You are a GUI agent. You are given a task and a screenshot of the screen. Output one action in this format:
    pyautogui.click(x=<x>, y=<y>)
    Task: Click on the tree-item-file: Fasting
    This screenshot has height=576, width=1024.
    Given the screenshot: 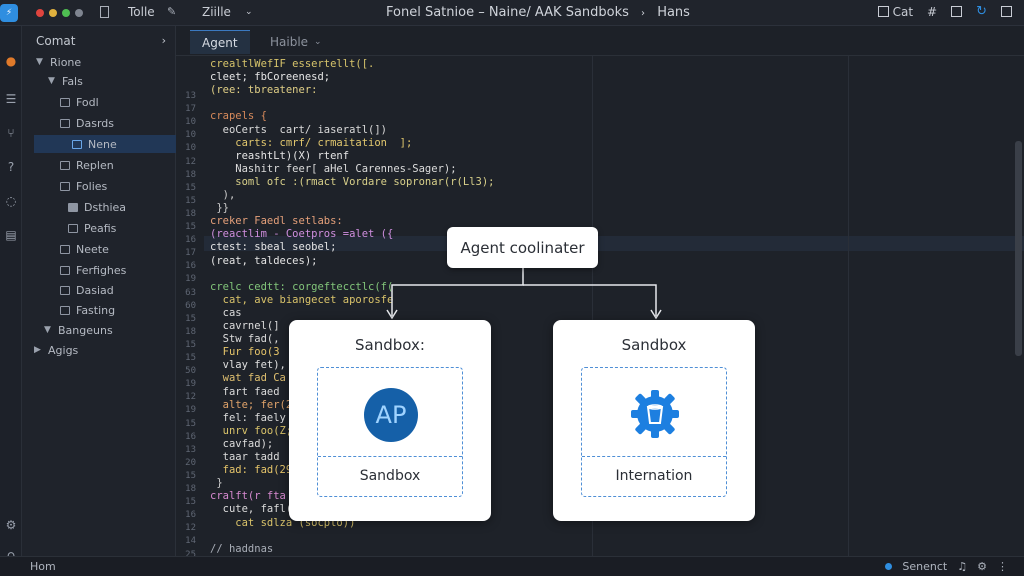 What is the action you would take?
    pyautogui.click(x=87, y=310)
    